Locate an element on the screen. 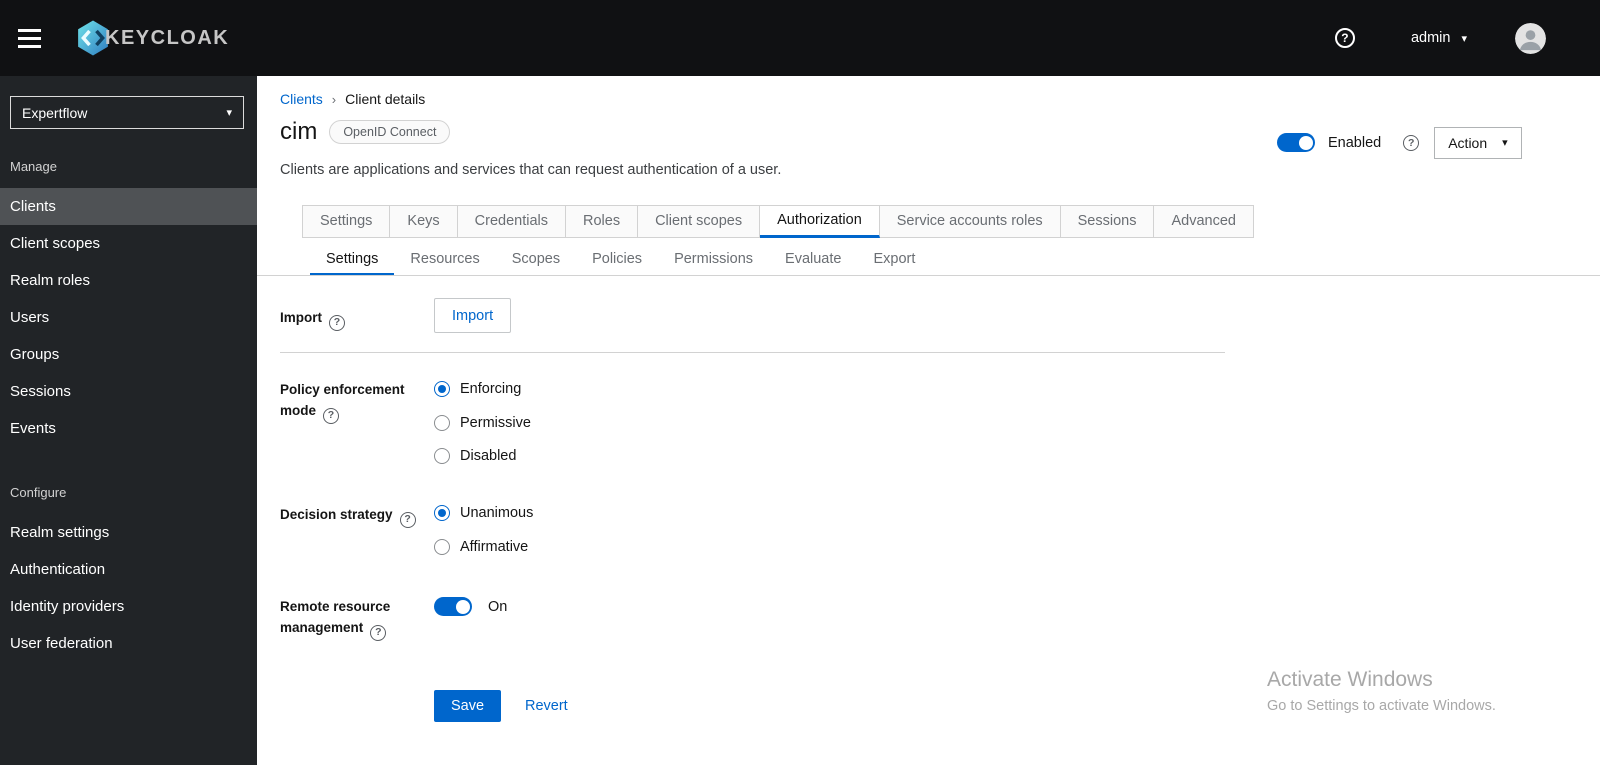 This screenshot has height=765, width=1600. page-title: cim is located at coordinates (299, 131).